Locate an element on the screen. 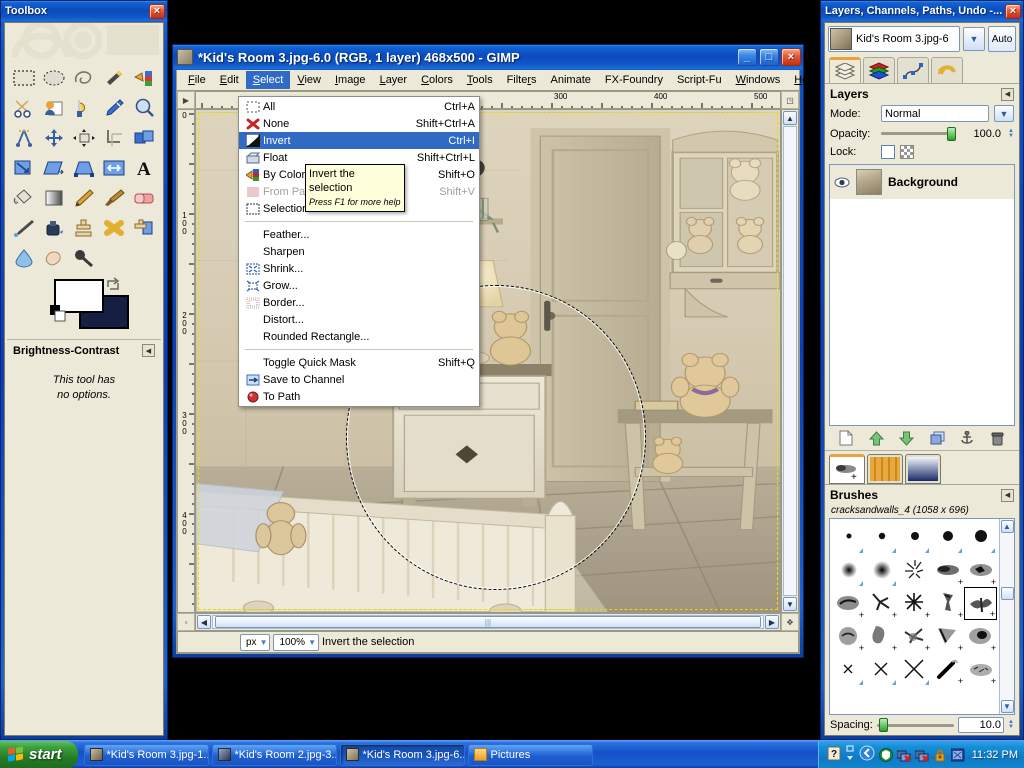 Image resolution: width=1024 pixels, height=768 pixels. brush-cell-selected: + is located at coordinates (980, 603).